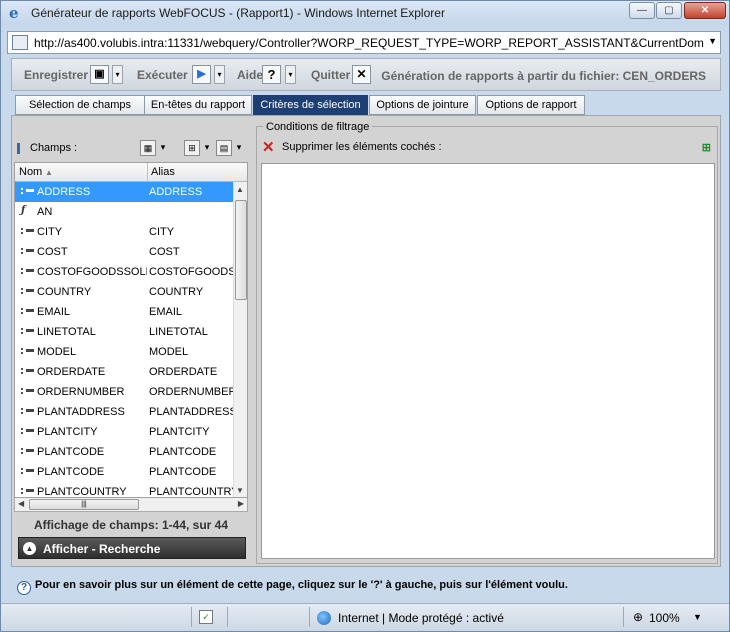 The width and height of the screenshot is (730, 632). I want to click on field-name: EMAIL, so click(54, 312).